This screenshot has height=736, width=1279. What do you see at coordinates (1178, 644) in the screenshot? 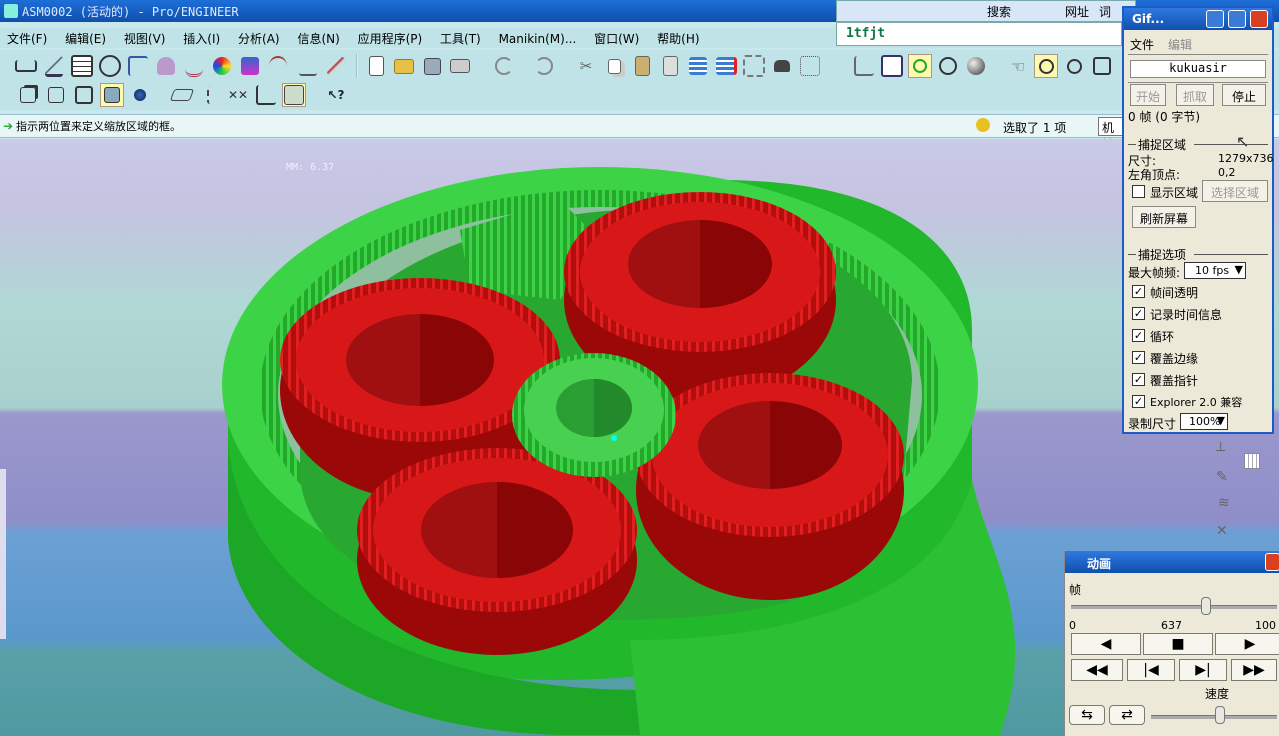
I see `stop-animation-button: ■` at bounding box center [1178, 644].